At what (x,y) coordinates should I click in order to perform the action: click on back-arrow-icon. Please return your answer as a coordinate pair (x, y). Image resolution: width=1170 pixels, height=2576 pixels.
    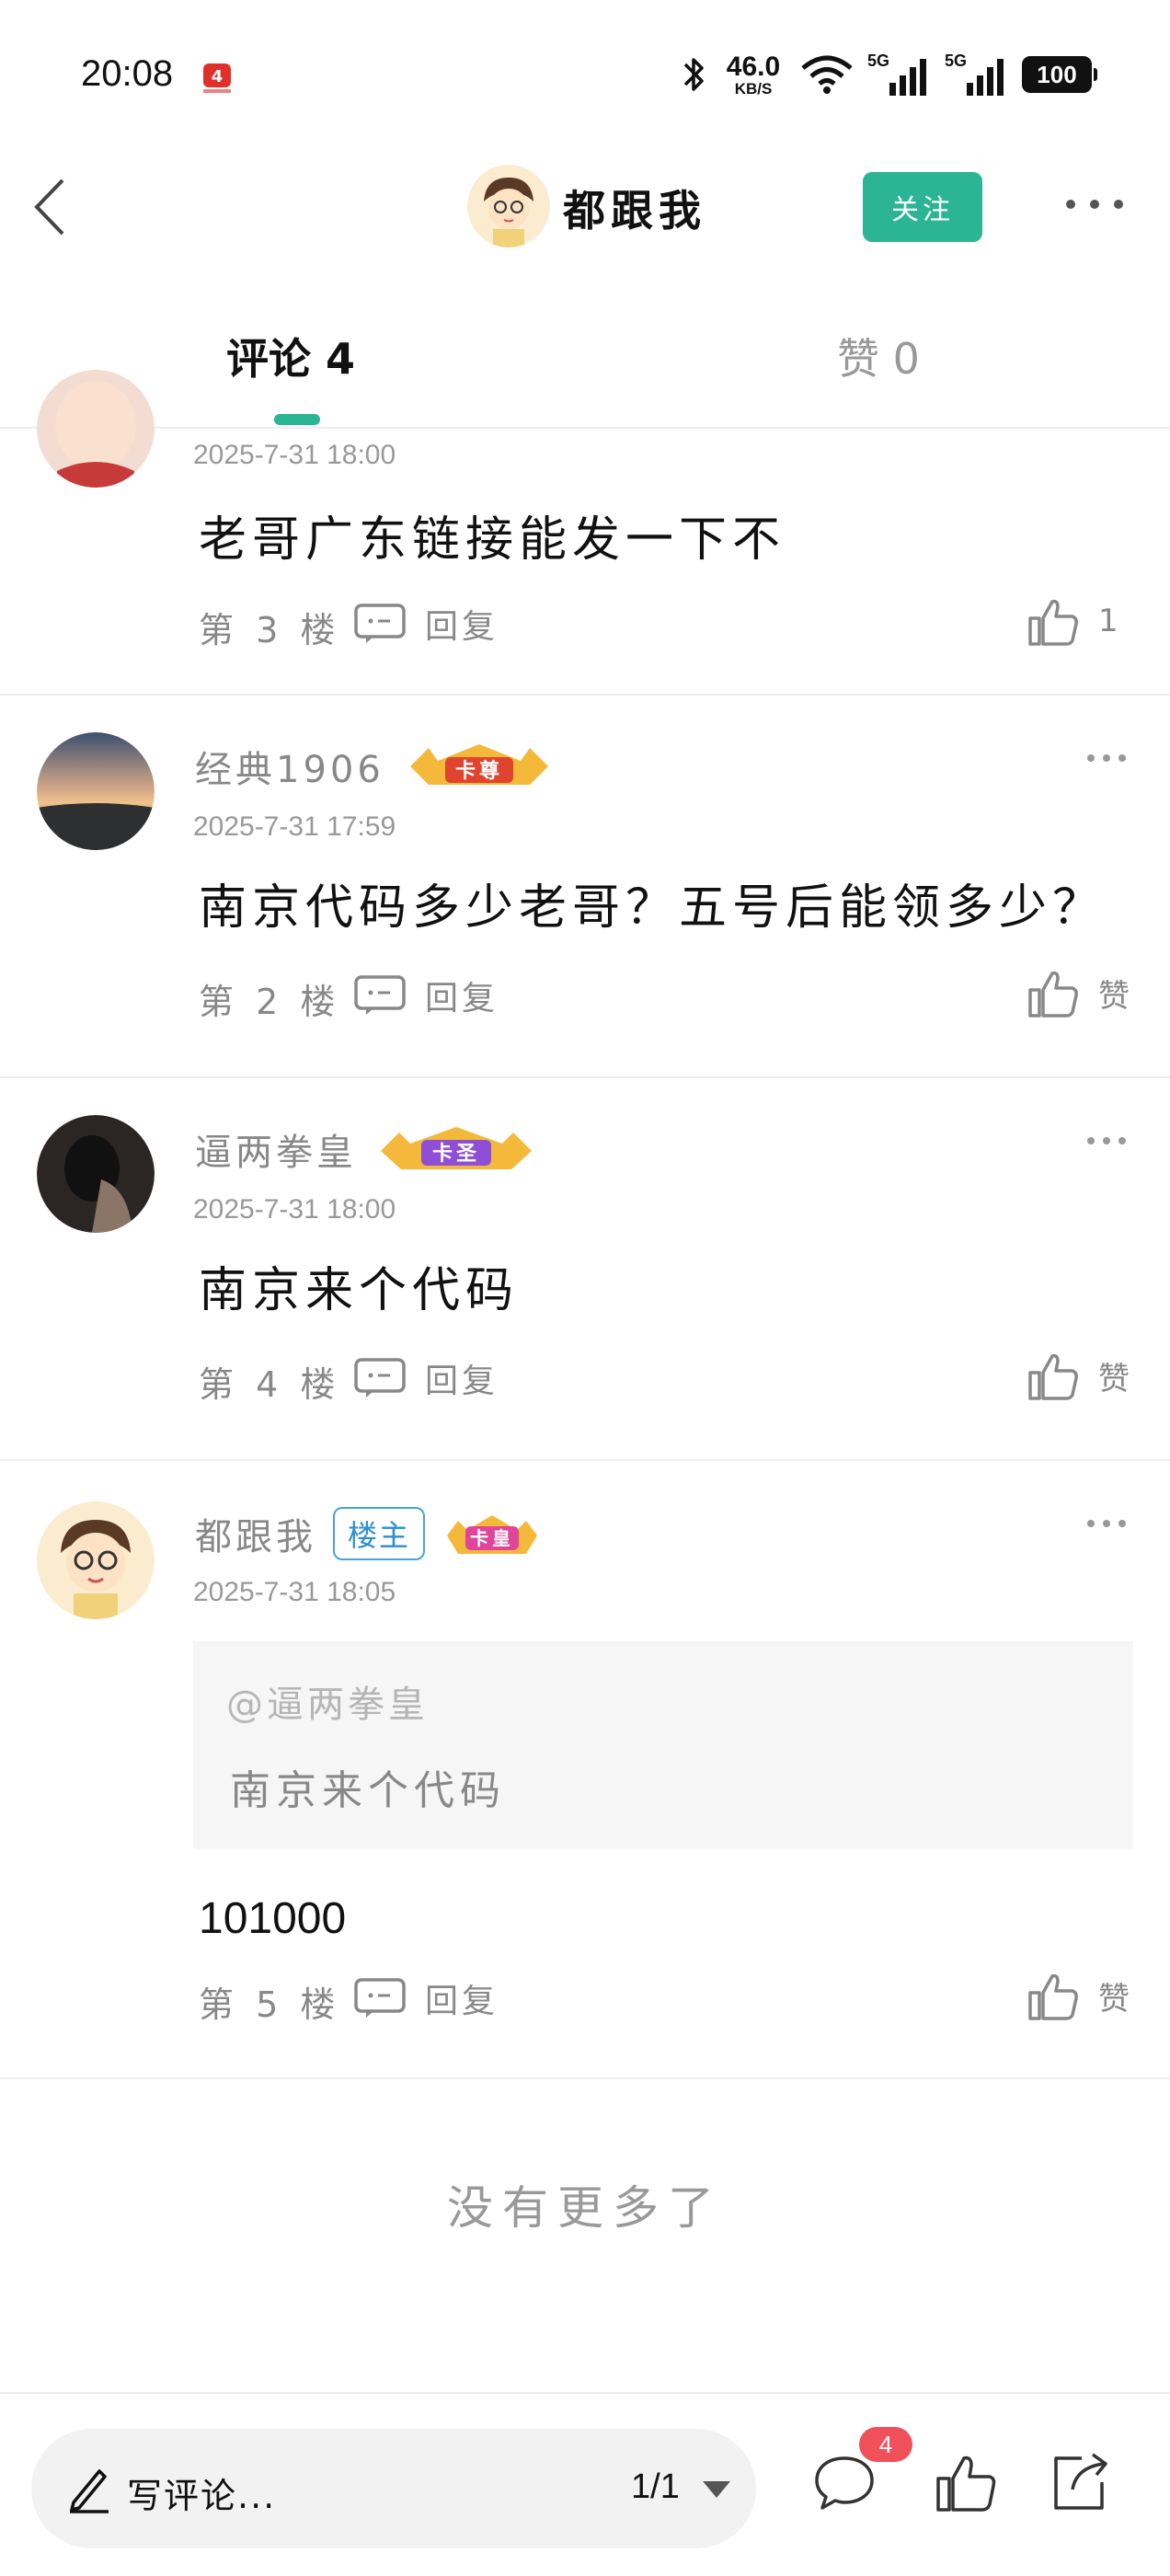
    Looking at the image, I should click on (51, 207).